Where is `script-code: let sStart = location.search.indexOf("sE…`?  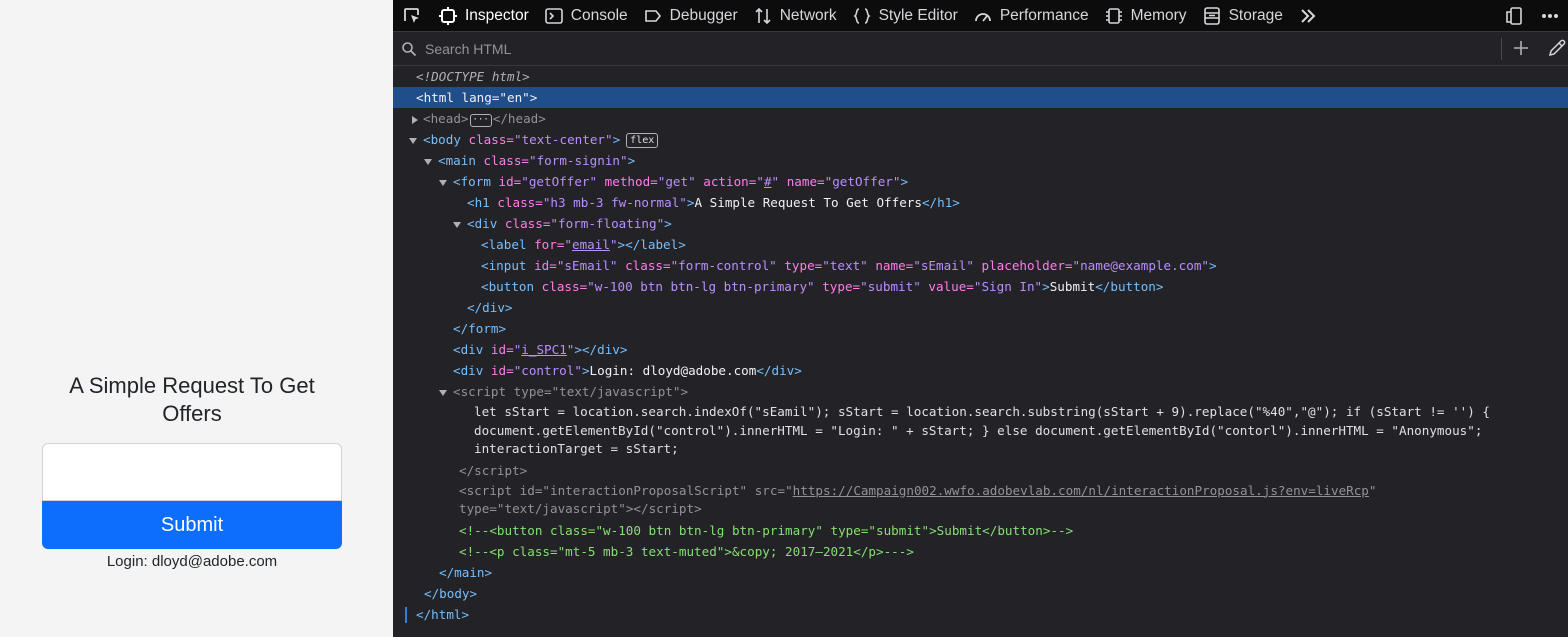
script-code: let sStart = location.search.indexOf("sE… is located at coordinates (980, 431).